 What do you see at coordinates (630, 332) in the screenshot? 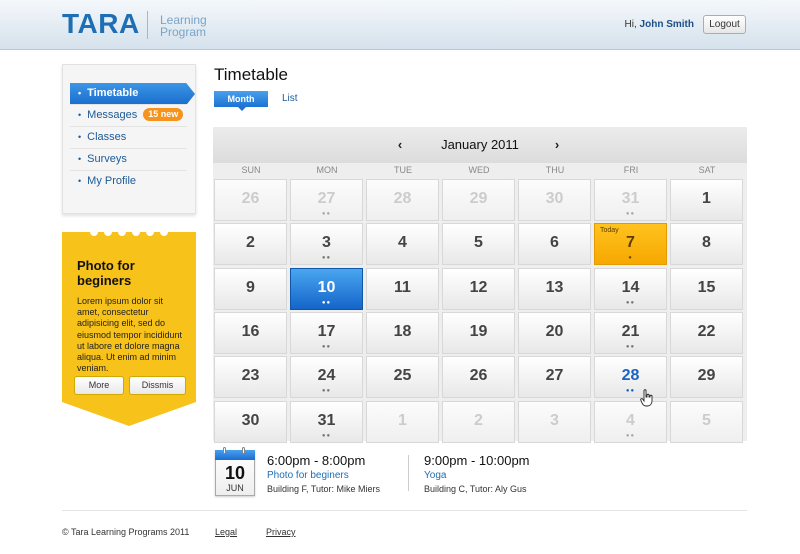
I see `calendar-day: 21 ●●` at bounding box center [630, 332].